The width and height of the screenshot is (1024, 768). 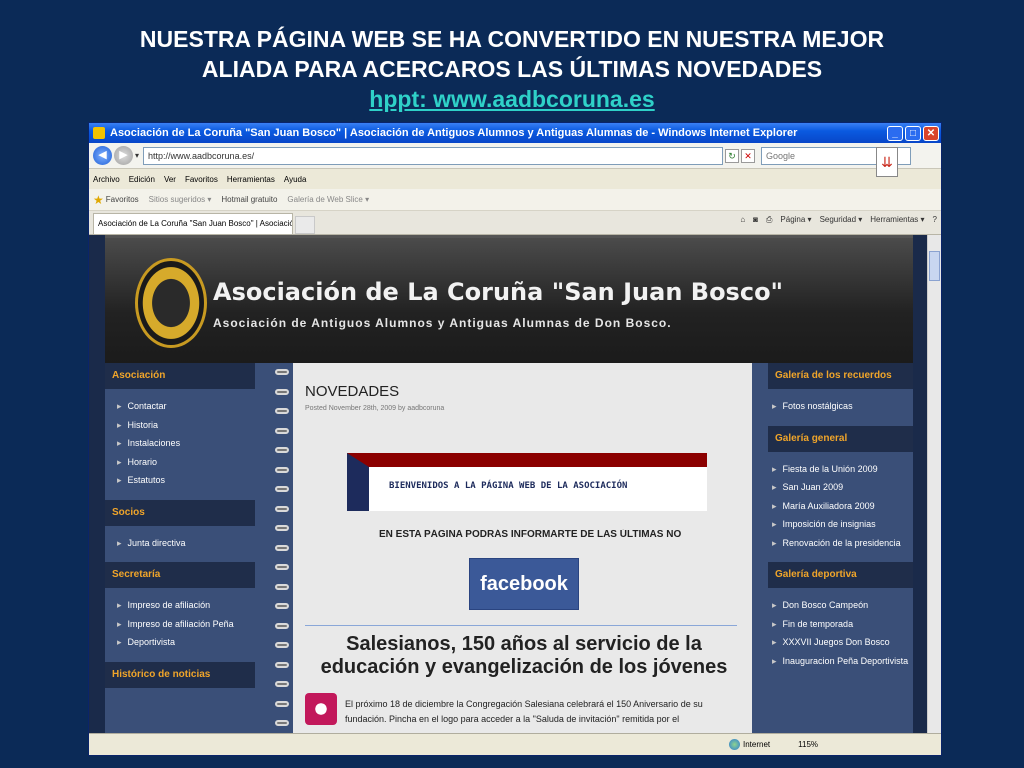 I want to click on sidebar-link: Fotos nostálgicas, so click(x=842, y=406).